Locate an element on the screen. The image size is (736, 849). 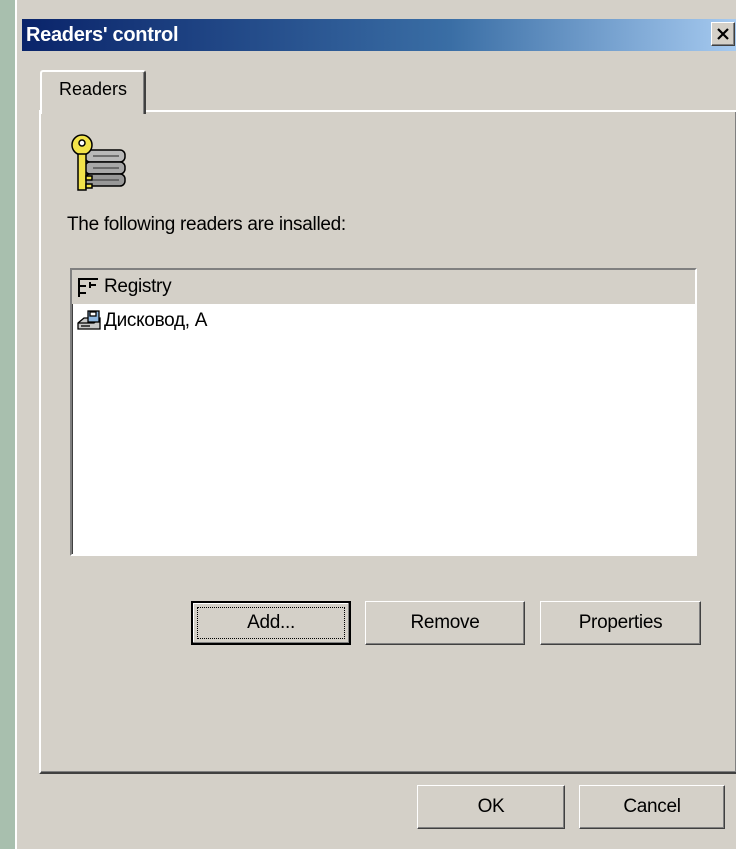
remove-button-label: Remove is located at coordinates (445, 622).